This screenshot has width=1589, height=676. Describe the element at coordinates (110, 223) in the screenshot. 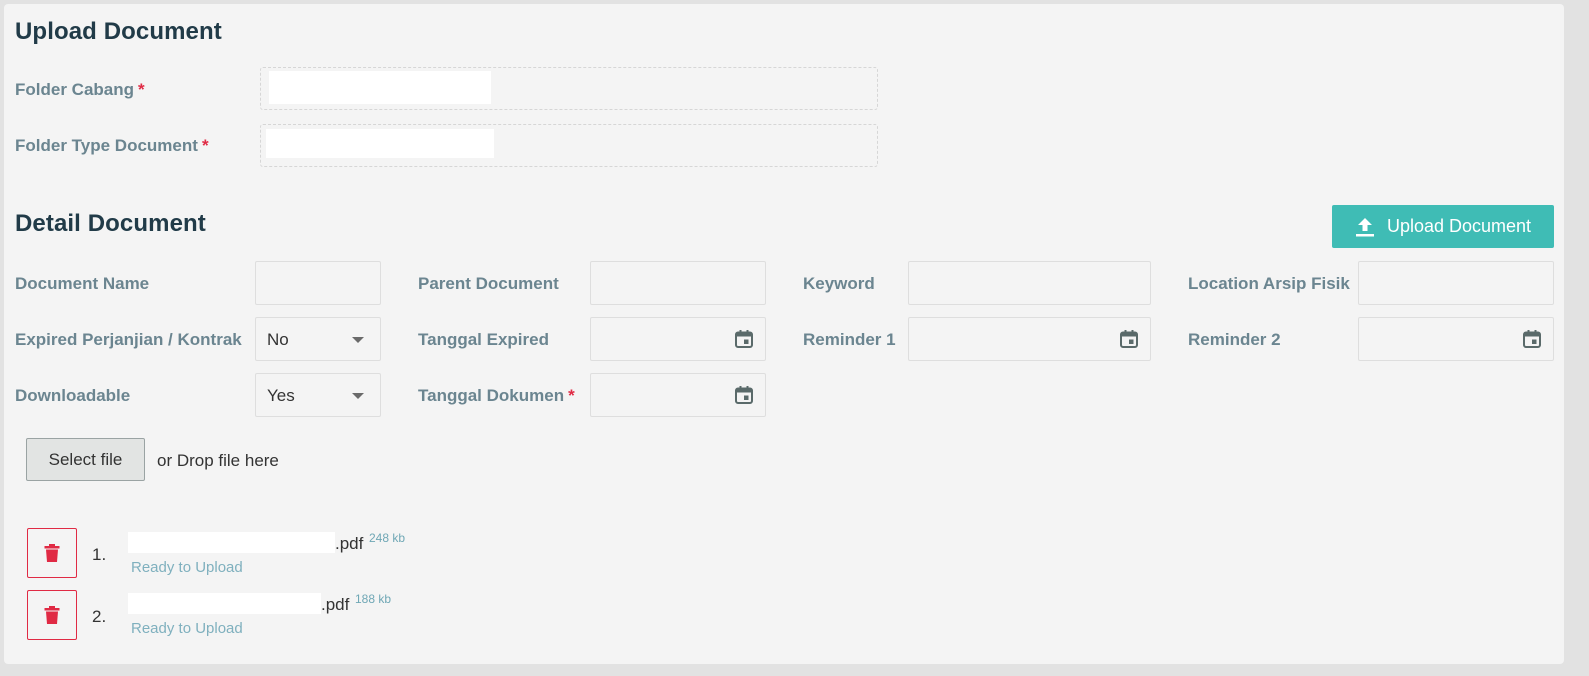

I see `detail-section-title: Detail Document` at that location.